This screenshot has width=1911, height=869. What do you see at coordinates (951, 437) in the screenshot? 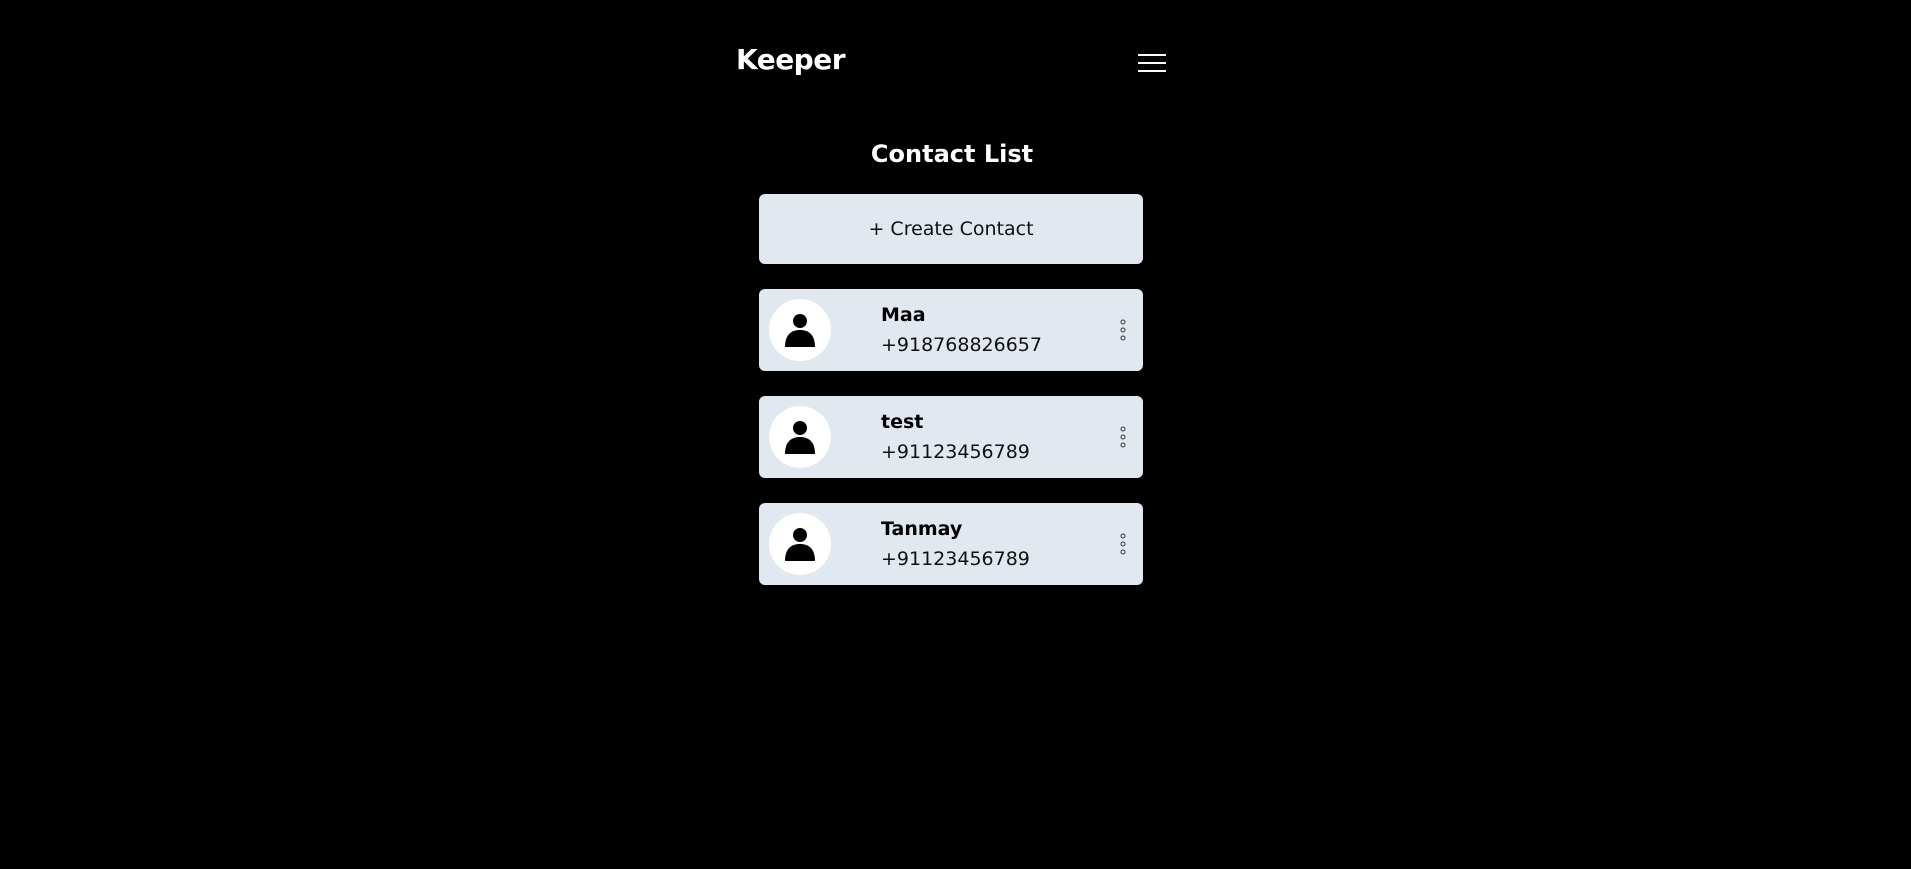
I see `contact-card: test +91123456789` at bounding box center [951, 437].